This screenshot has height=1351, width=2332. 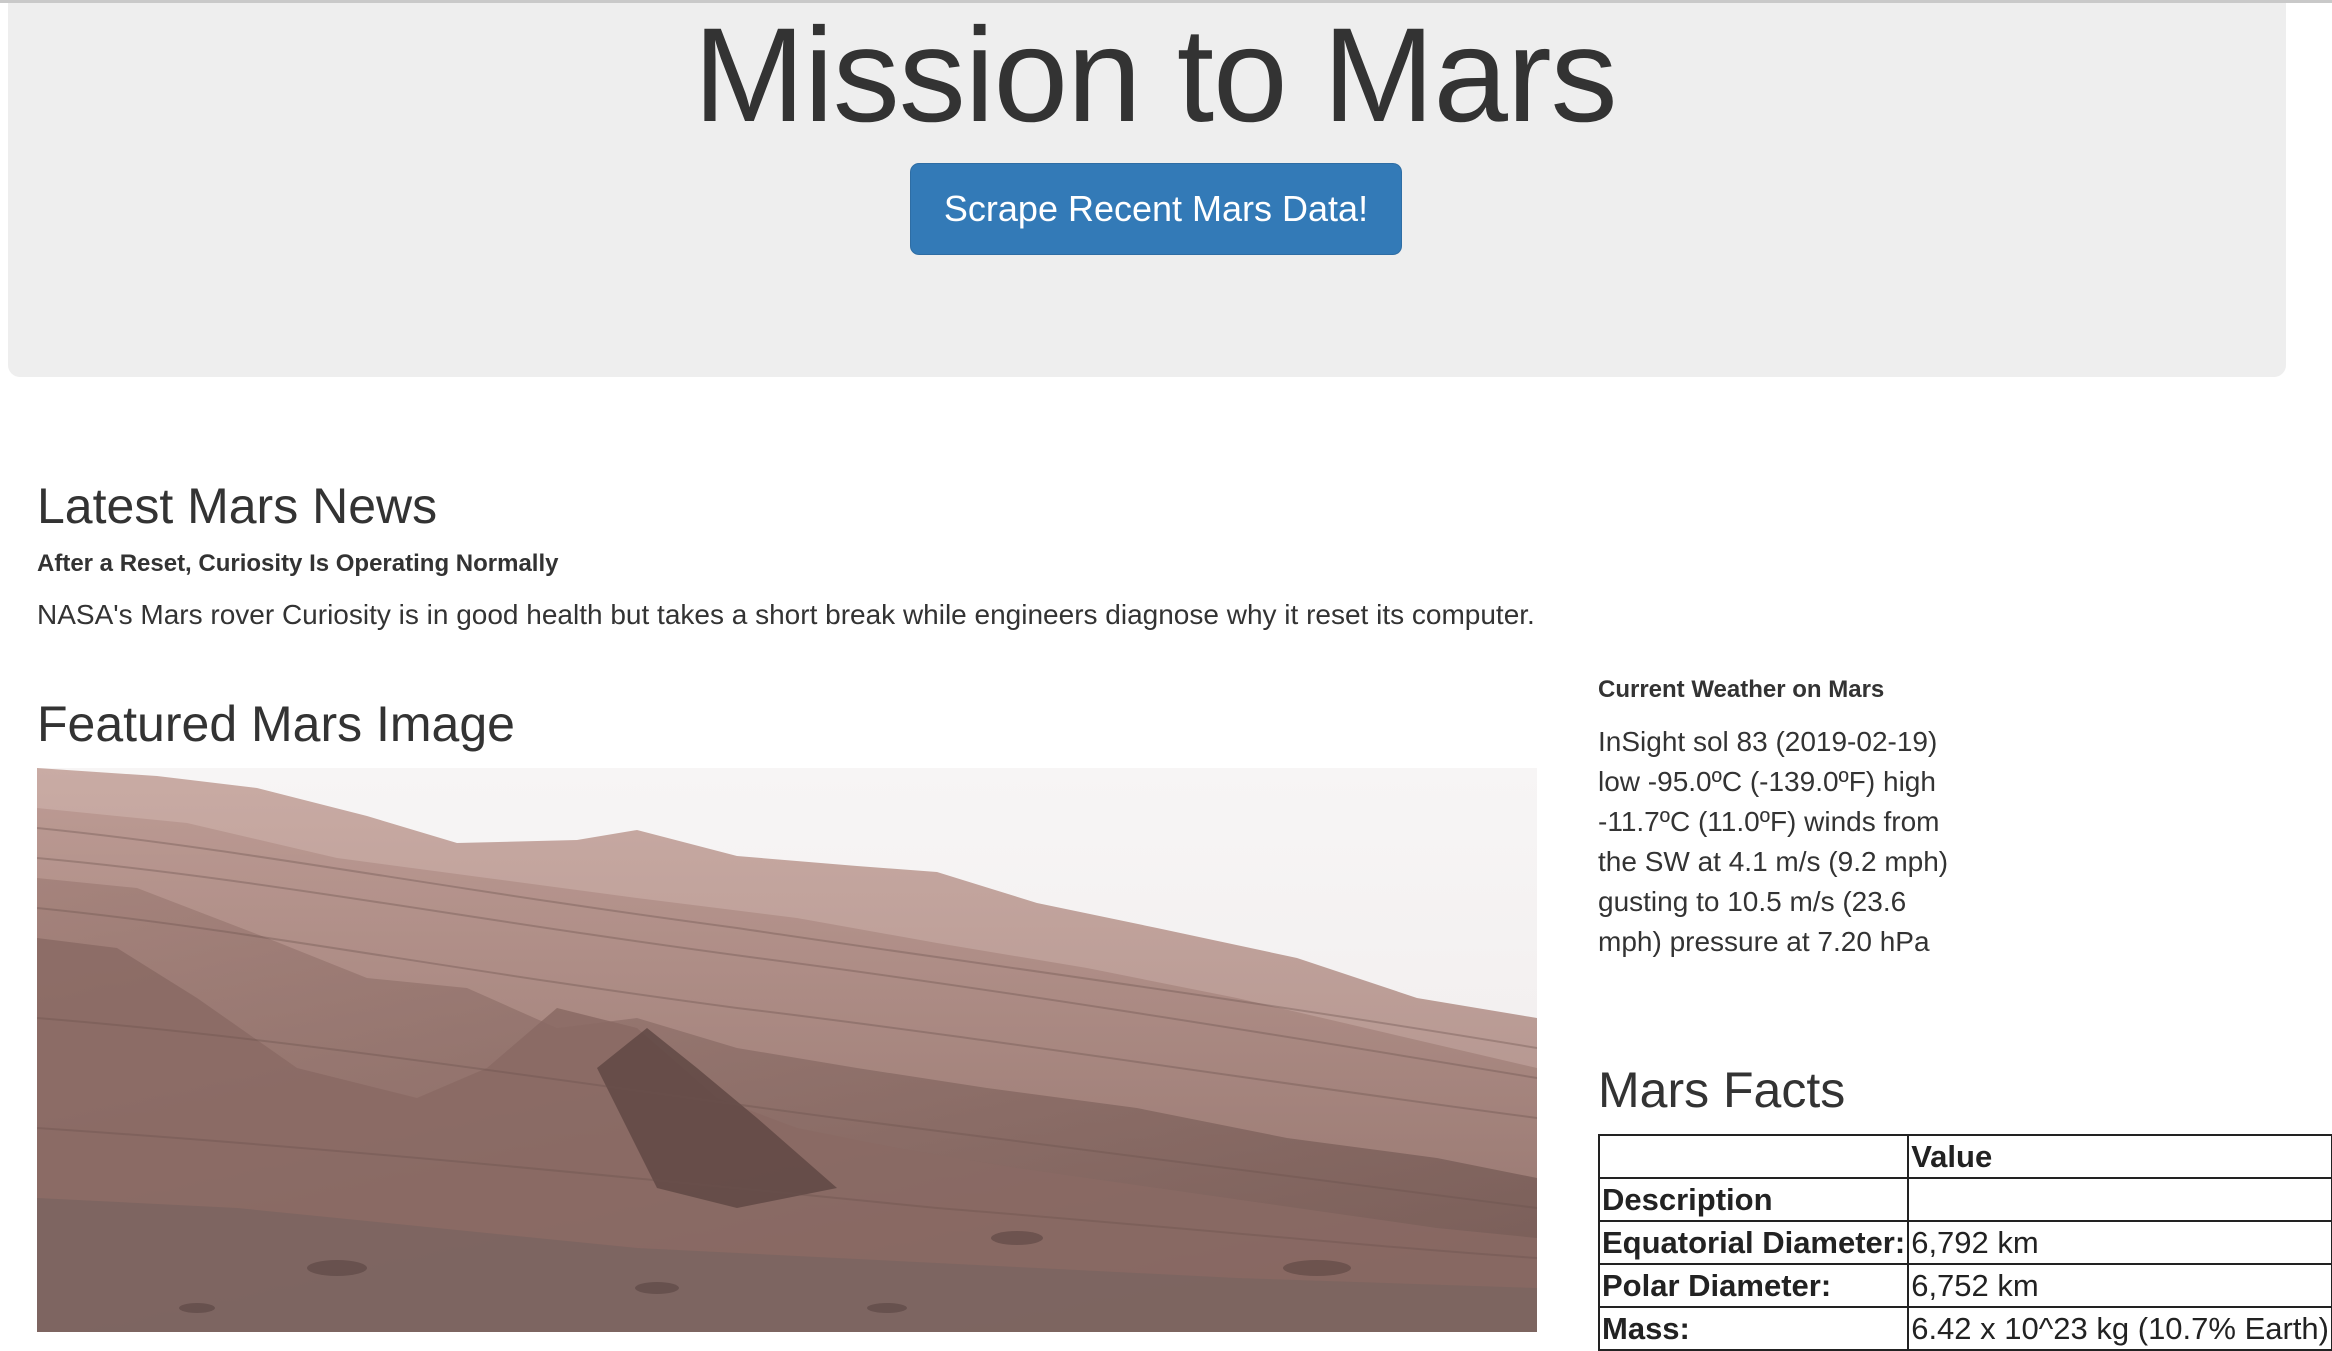 I want to click on table-header-value: Value, so click(x=2119, y=1156).